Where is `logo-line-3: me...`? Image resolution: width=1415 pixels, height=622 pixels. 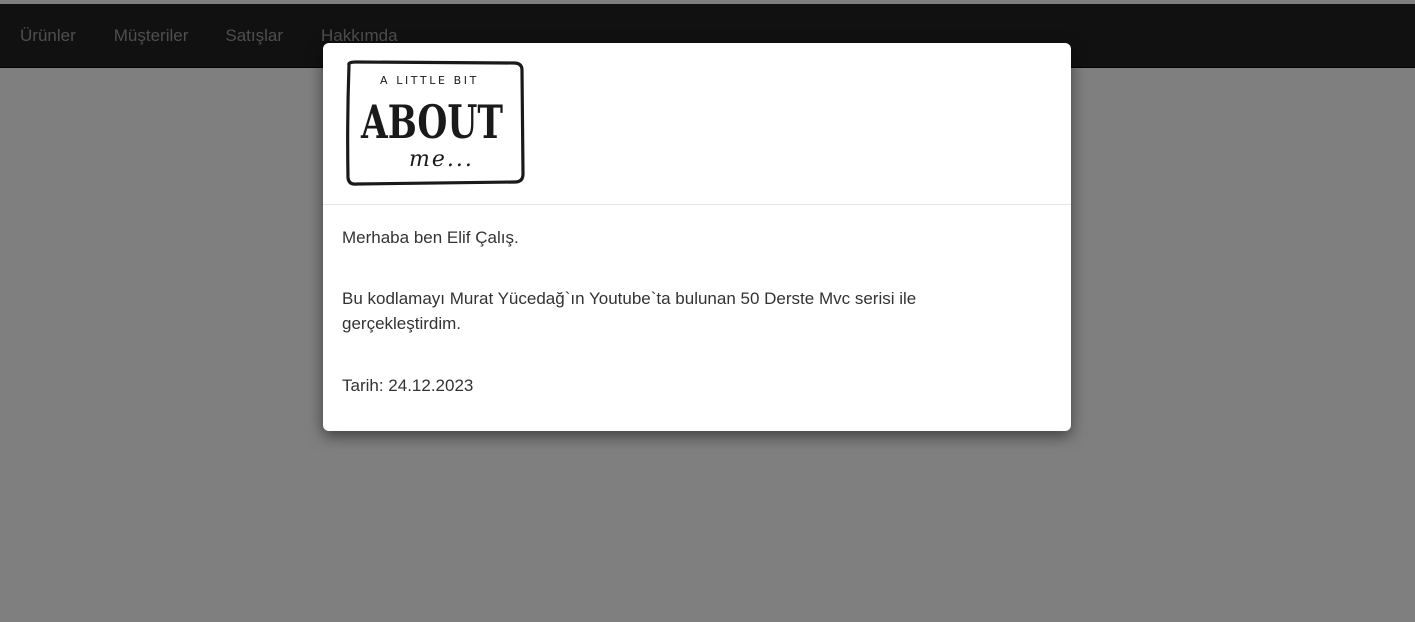 logo-line-3: me... is located at coordinates (441, 159).